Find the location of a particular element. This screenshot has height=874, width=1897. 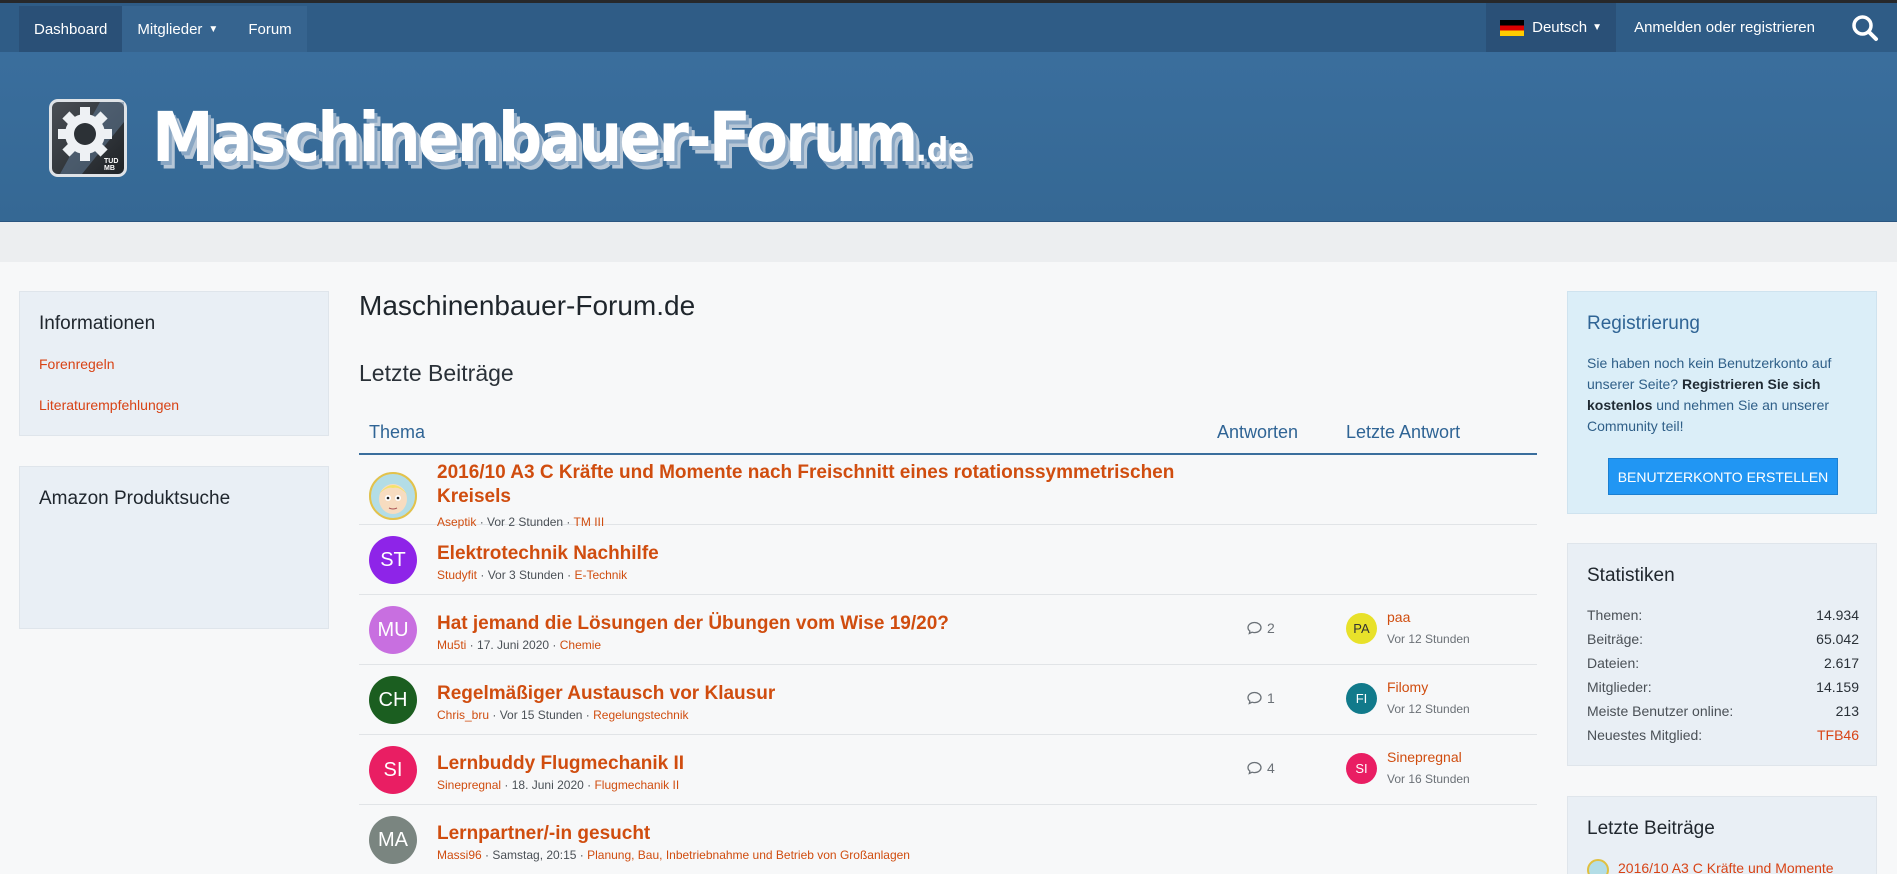

col-last-reply: Letzte Antwort is located at coordinates (1403, 432).